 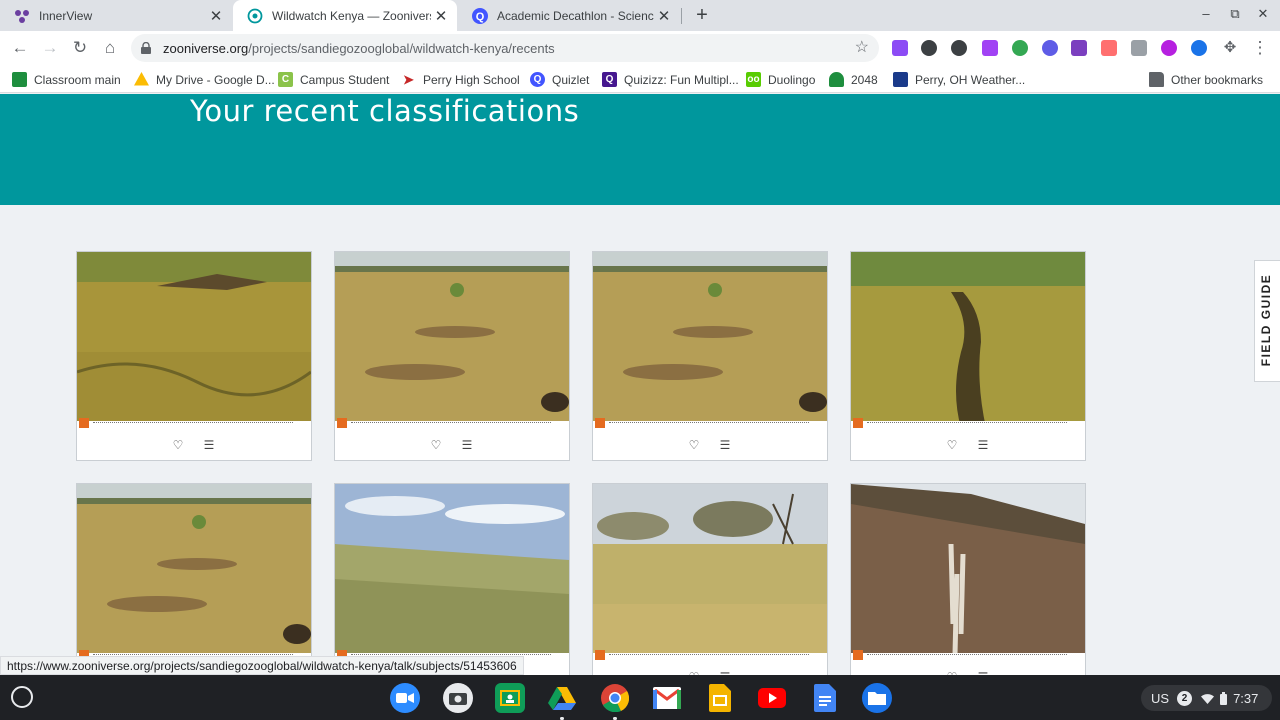 I want to click on extension-google-icon, so click(x=1020, y=48).